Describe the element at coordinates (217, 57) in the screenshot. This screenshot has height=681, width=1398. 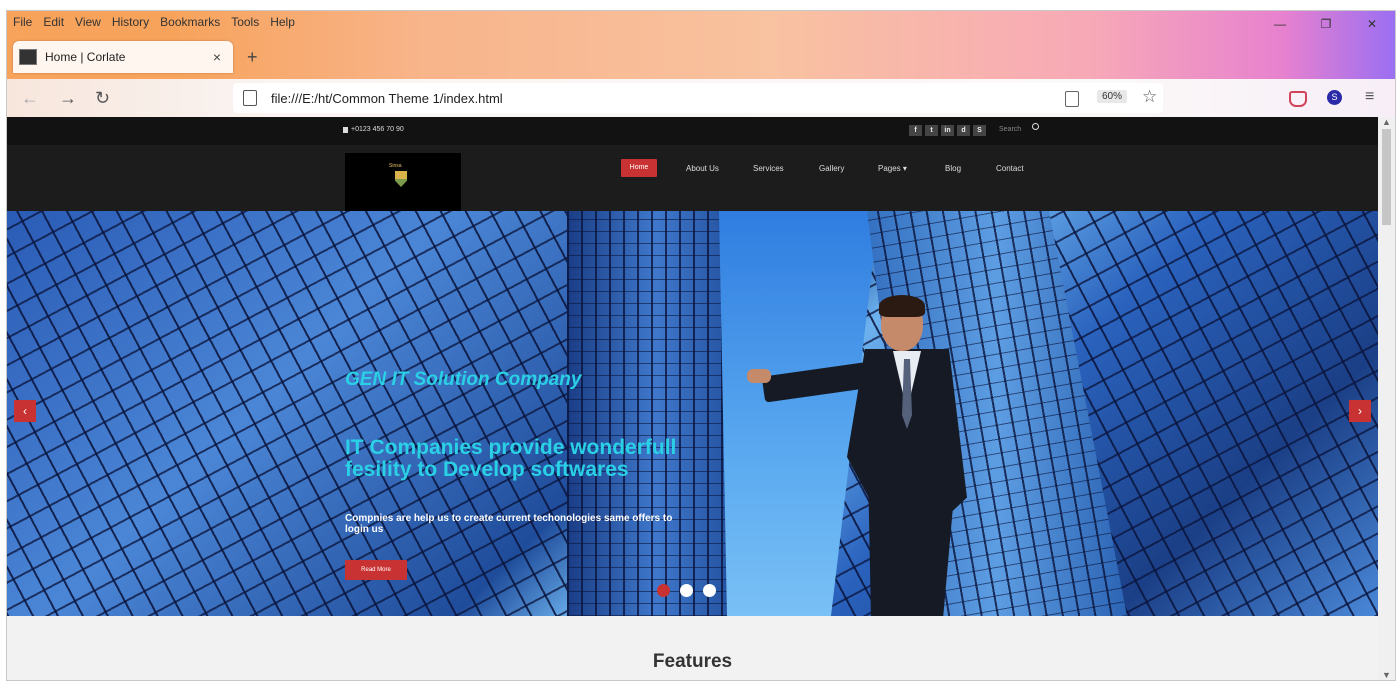
I see `tab-close-icon: ×` at that location.